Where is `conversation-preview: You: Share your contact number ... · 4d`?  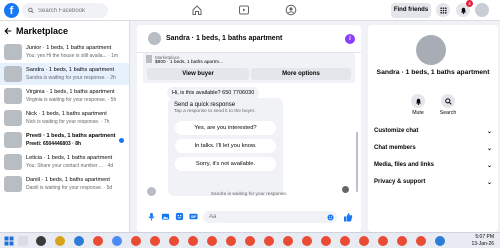
conversation-preview: You: Share your contact number ... · 4d is located at coordinates (70, 166).